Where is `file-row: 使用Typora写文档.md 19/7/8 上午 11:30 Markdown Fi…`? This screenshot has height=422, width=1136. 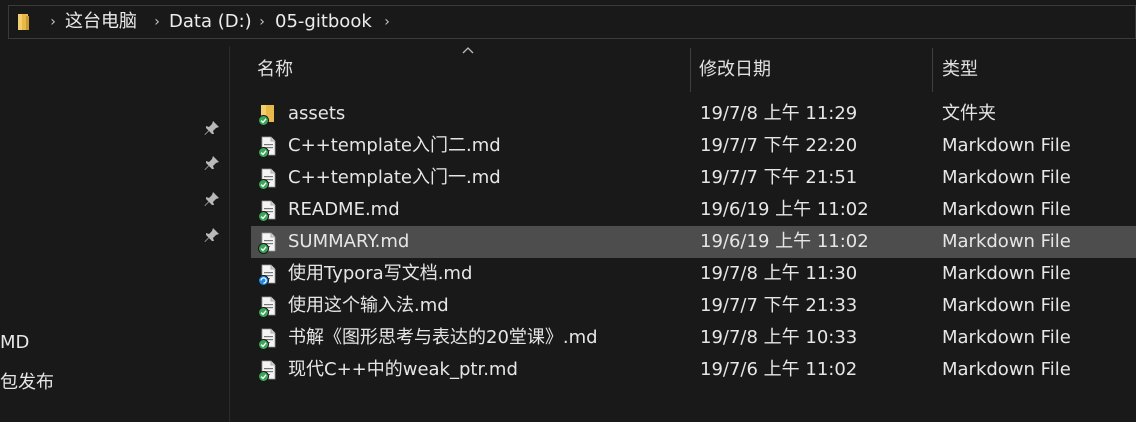
file-row: 使用Typora写文档.md 19/7/8 上午 11:30 Markdown Fi… is located at coordinates (693, 274).